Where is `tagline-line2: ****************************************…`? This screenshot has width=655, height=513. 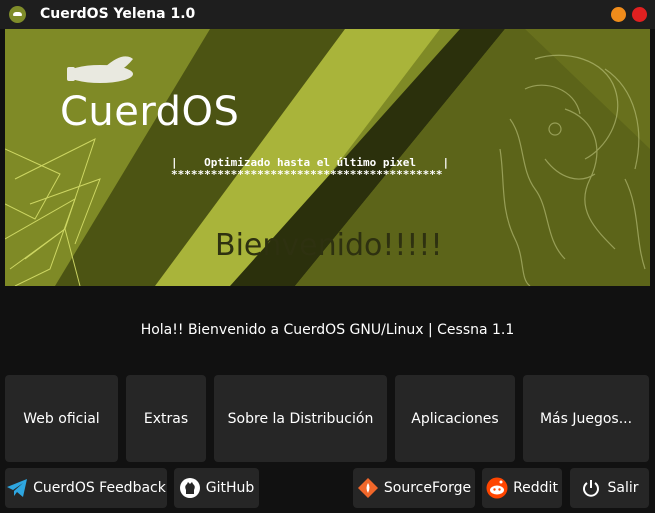
tagline-line2: ****************************************… is located at coordinates (307, 174).